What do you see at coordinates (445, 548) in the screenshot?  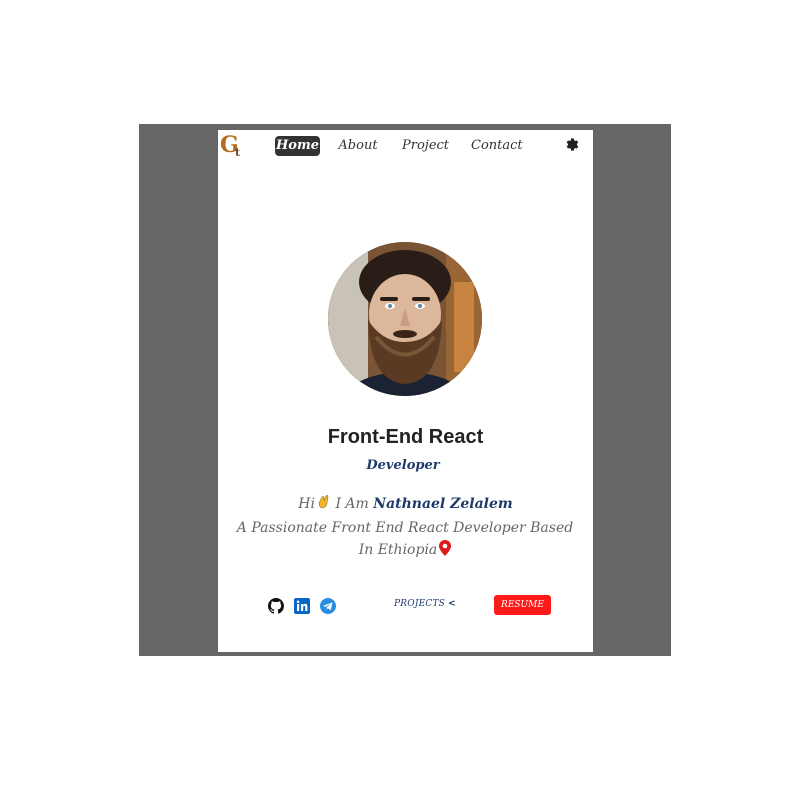 I see `location-pin-icon` at bounding box center [445, 548].